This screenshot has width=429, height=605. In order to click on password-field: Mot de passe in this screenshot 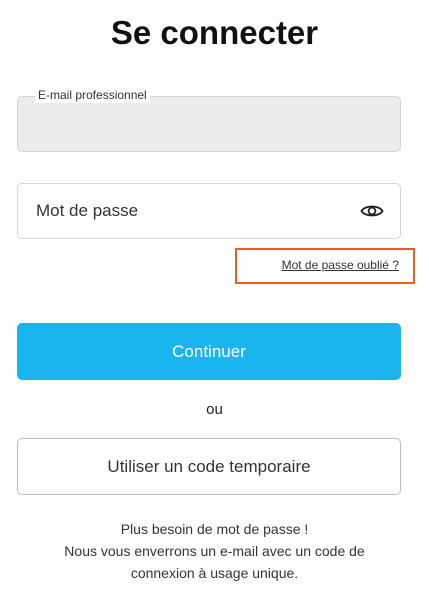, I will do `click(209, 211)`.